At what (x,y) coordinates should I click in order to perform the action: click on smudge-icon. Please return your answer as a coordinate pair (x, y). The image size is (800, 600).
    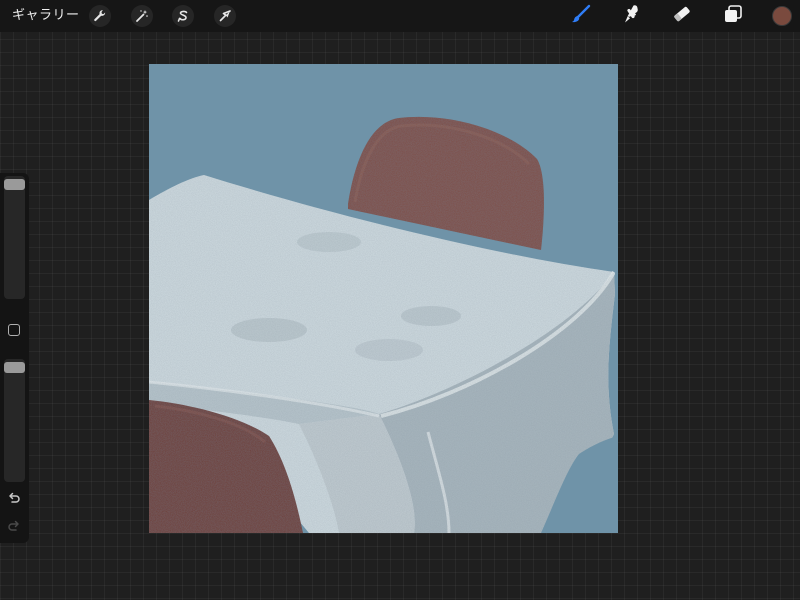
    Looking at the image, I should click on (632, 16).